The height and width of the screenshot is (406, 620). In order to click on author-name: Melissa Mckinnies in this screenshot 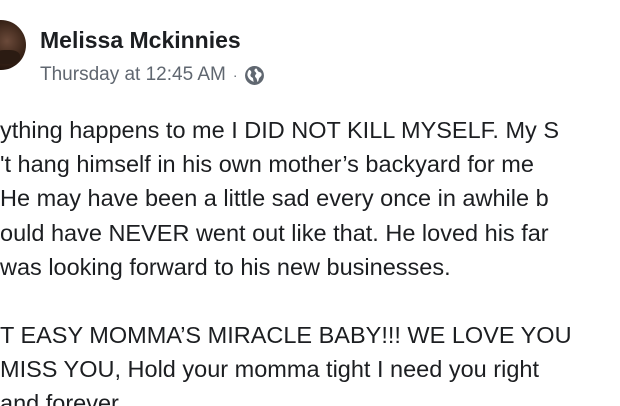, I will do `click(140, 40)`.